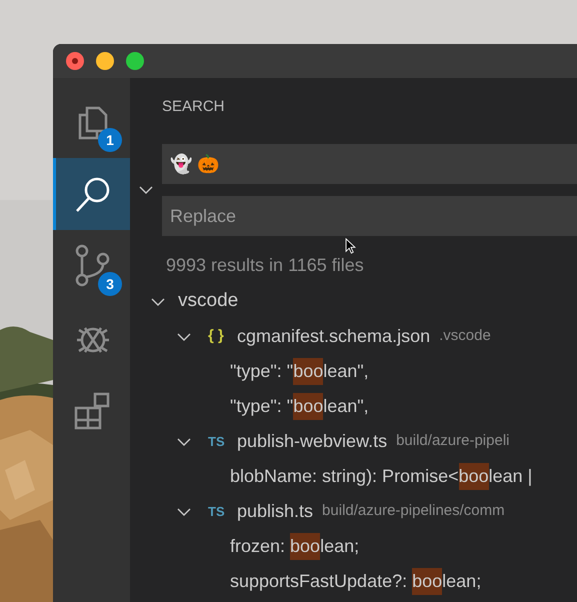 The height and width of the screenshot is (602, 577). What do you see at coordinates (465, 336) in the screenshot?
I see `file-path: .vscode` at bounding box center [465, 336].